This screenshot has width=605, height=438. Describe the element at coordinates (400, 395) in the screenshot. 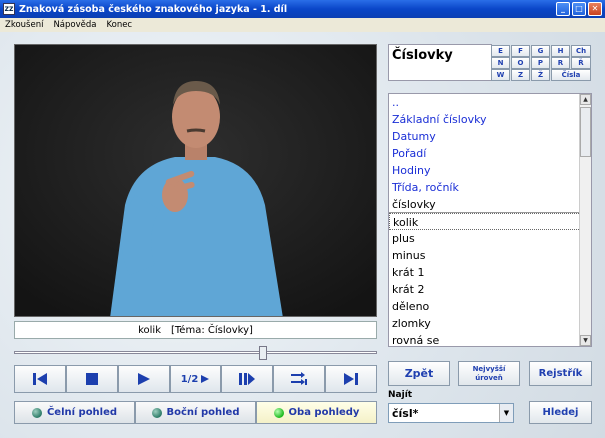

I see `find-label: Najít` at that location.